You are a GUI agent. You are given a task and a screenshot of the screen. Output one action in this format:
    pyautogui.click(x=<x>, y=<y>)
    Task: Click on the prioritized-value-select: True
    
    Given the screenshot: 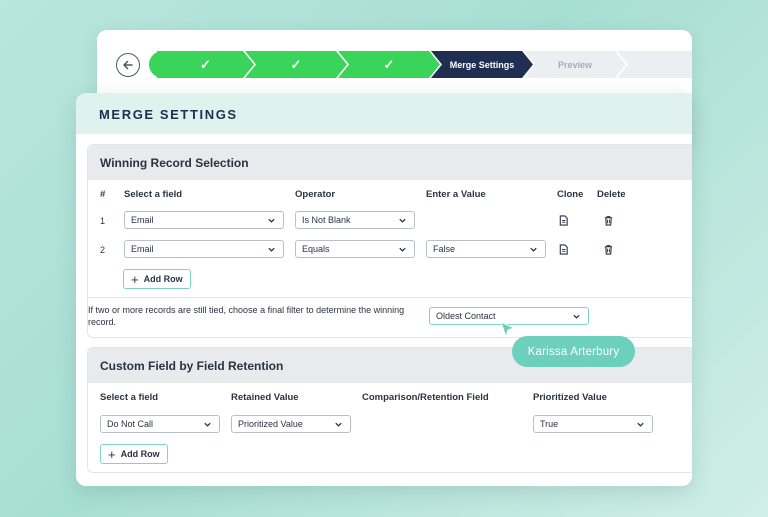 What is the action you would take?
    pyautogui.click(x=593, y=424)
    